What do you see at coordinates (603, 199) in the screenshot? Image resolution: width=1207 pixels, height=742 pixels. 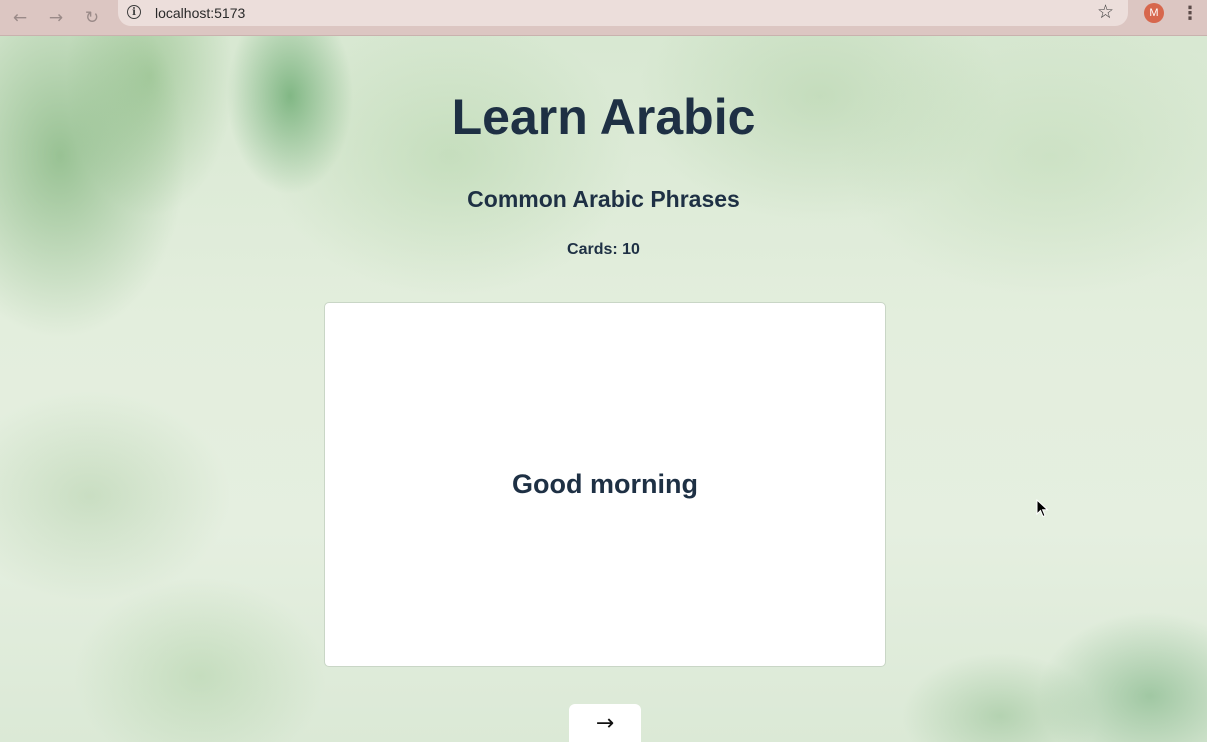 I see `deck-title: Common Arabic Phrases` at bounding box center [603, 199].